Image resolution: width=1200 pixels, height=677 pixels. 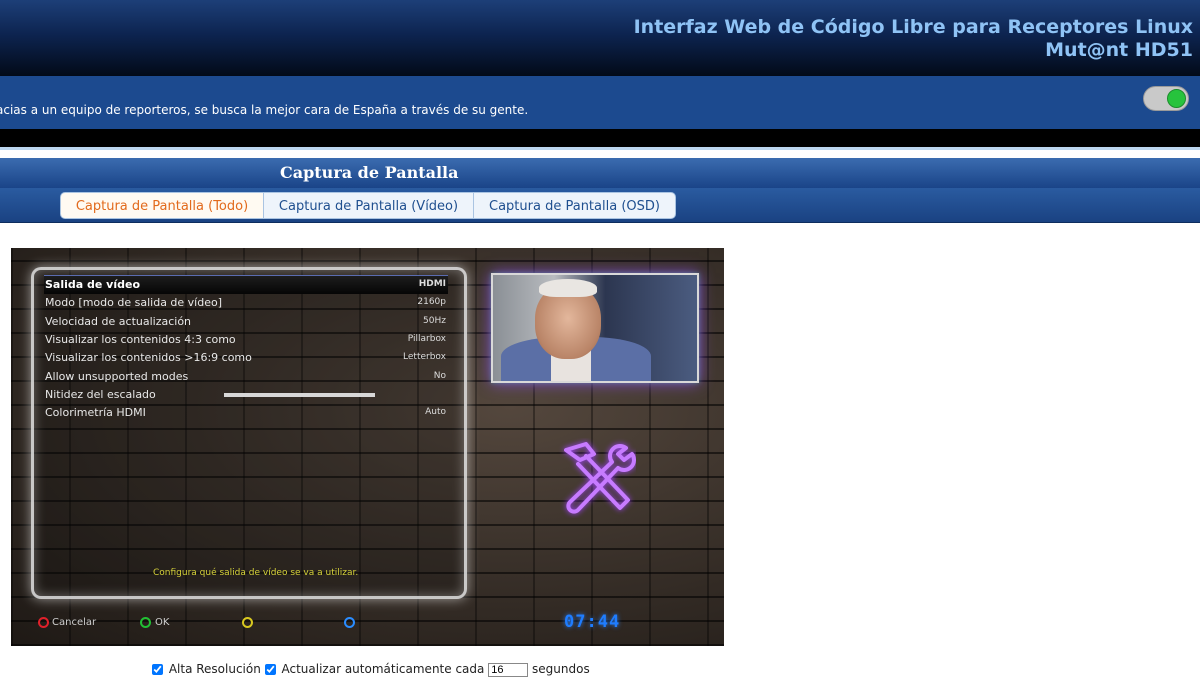 I want to click on refresh-interval-input, so click(x=508, y=669).